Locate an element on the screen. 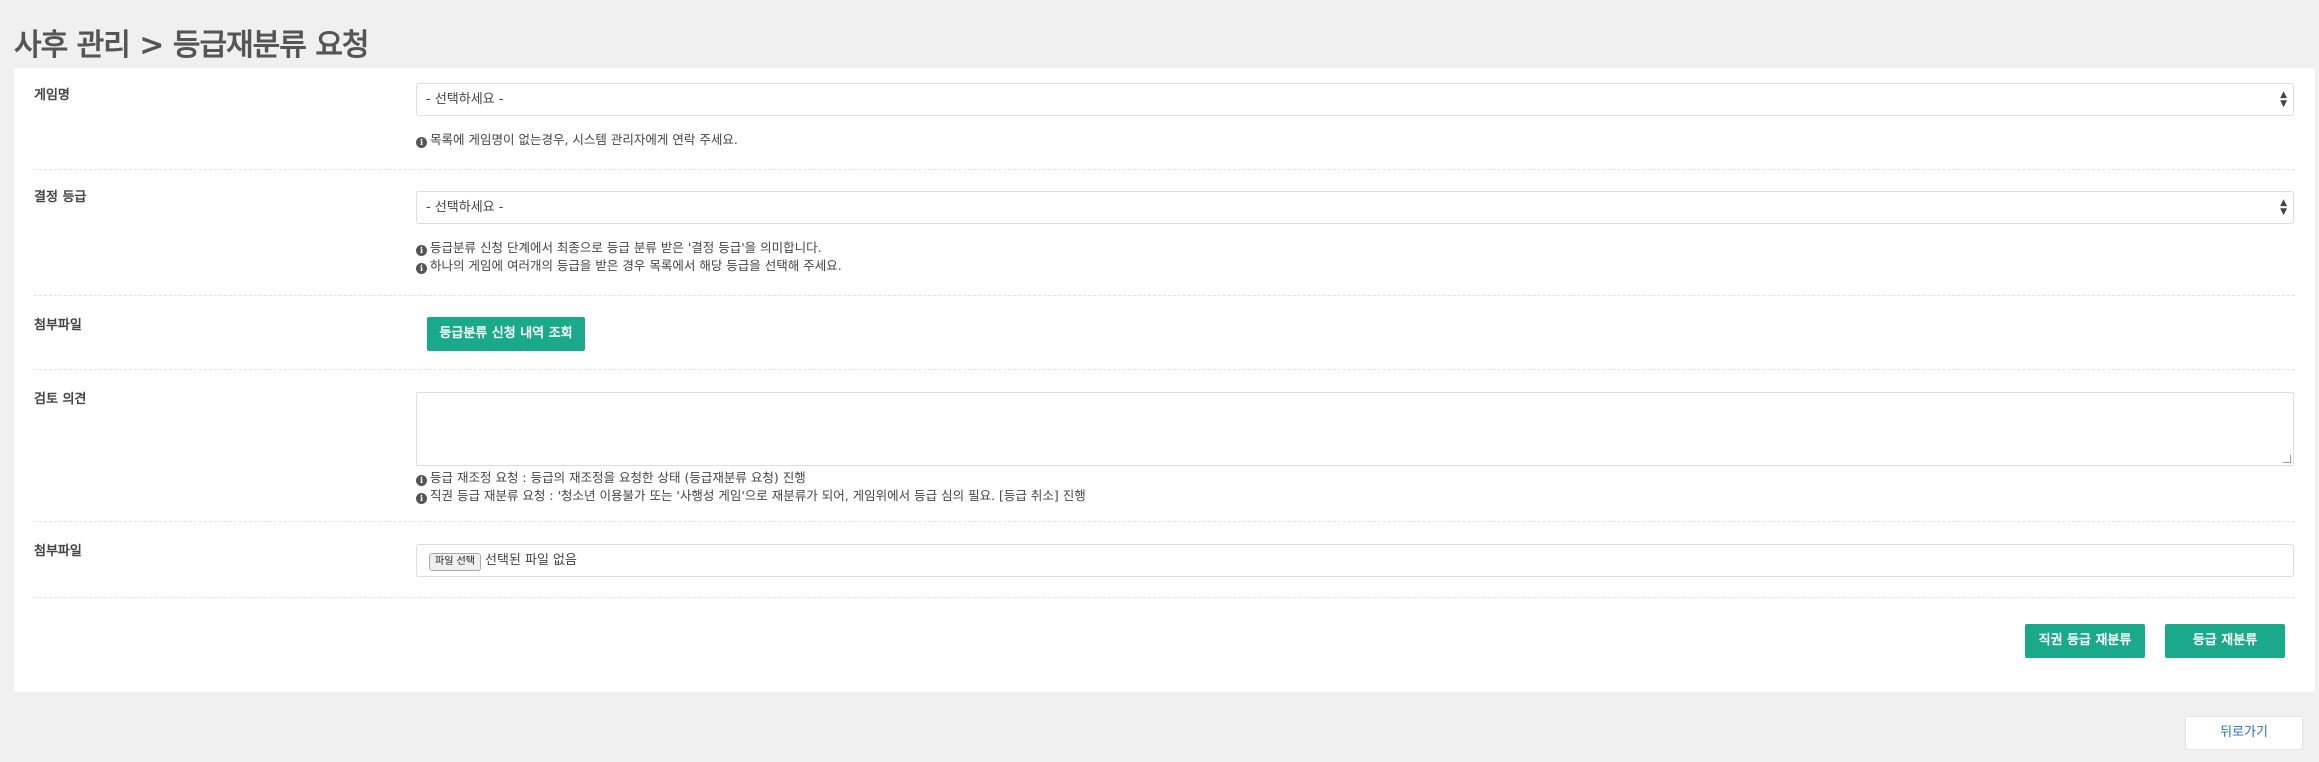  file-upload-label: 첨부파일 is located at coordinates (58, 551).